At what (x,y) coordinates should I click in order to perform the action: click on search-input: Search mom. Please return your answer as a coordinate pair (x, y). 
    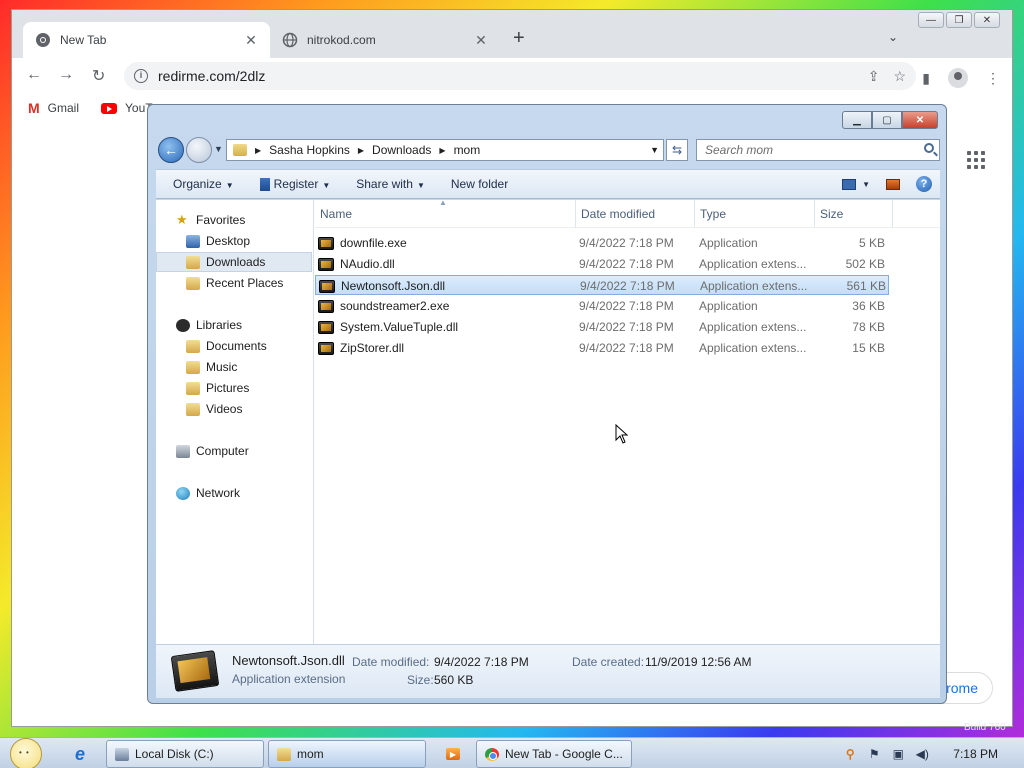
    Looking at the image, I should click on (818, 150).